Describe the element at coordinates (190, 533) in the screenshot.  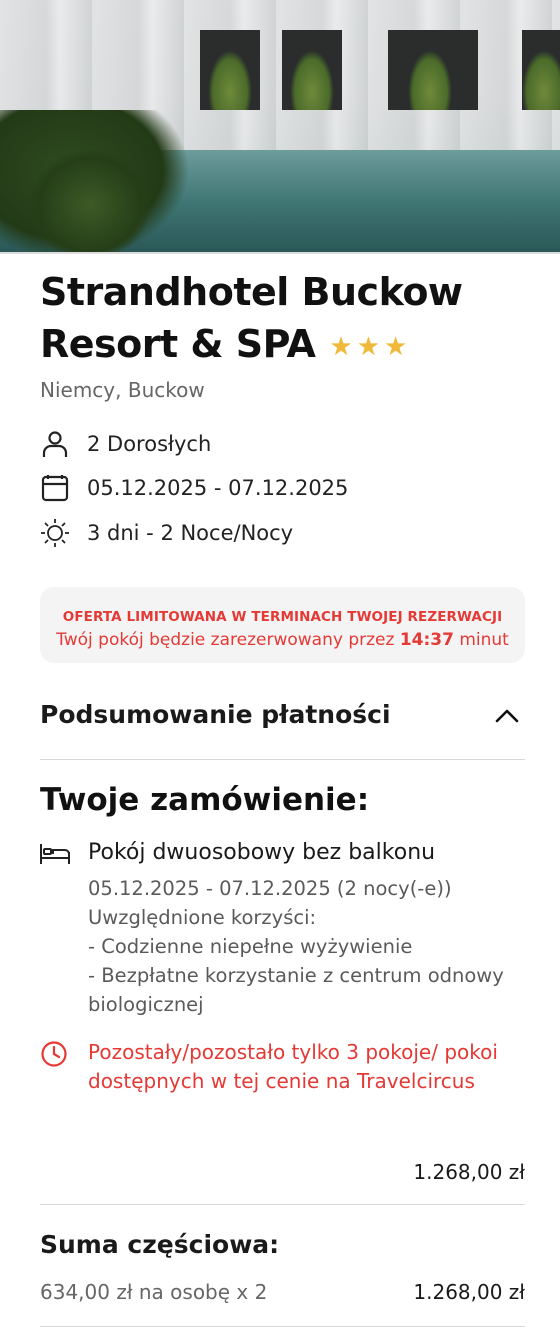
I see `duration-text: 3 dni - 2 Noce/Nocy` at that location.